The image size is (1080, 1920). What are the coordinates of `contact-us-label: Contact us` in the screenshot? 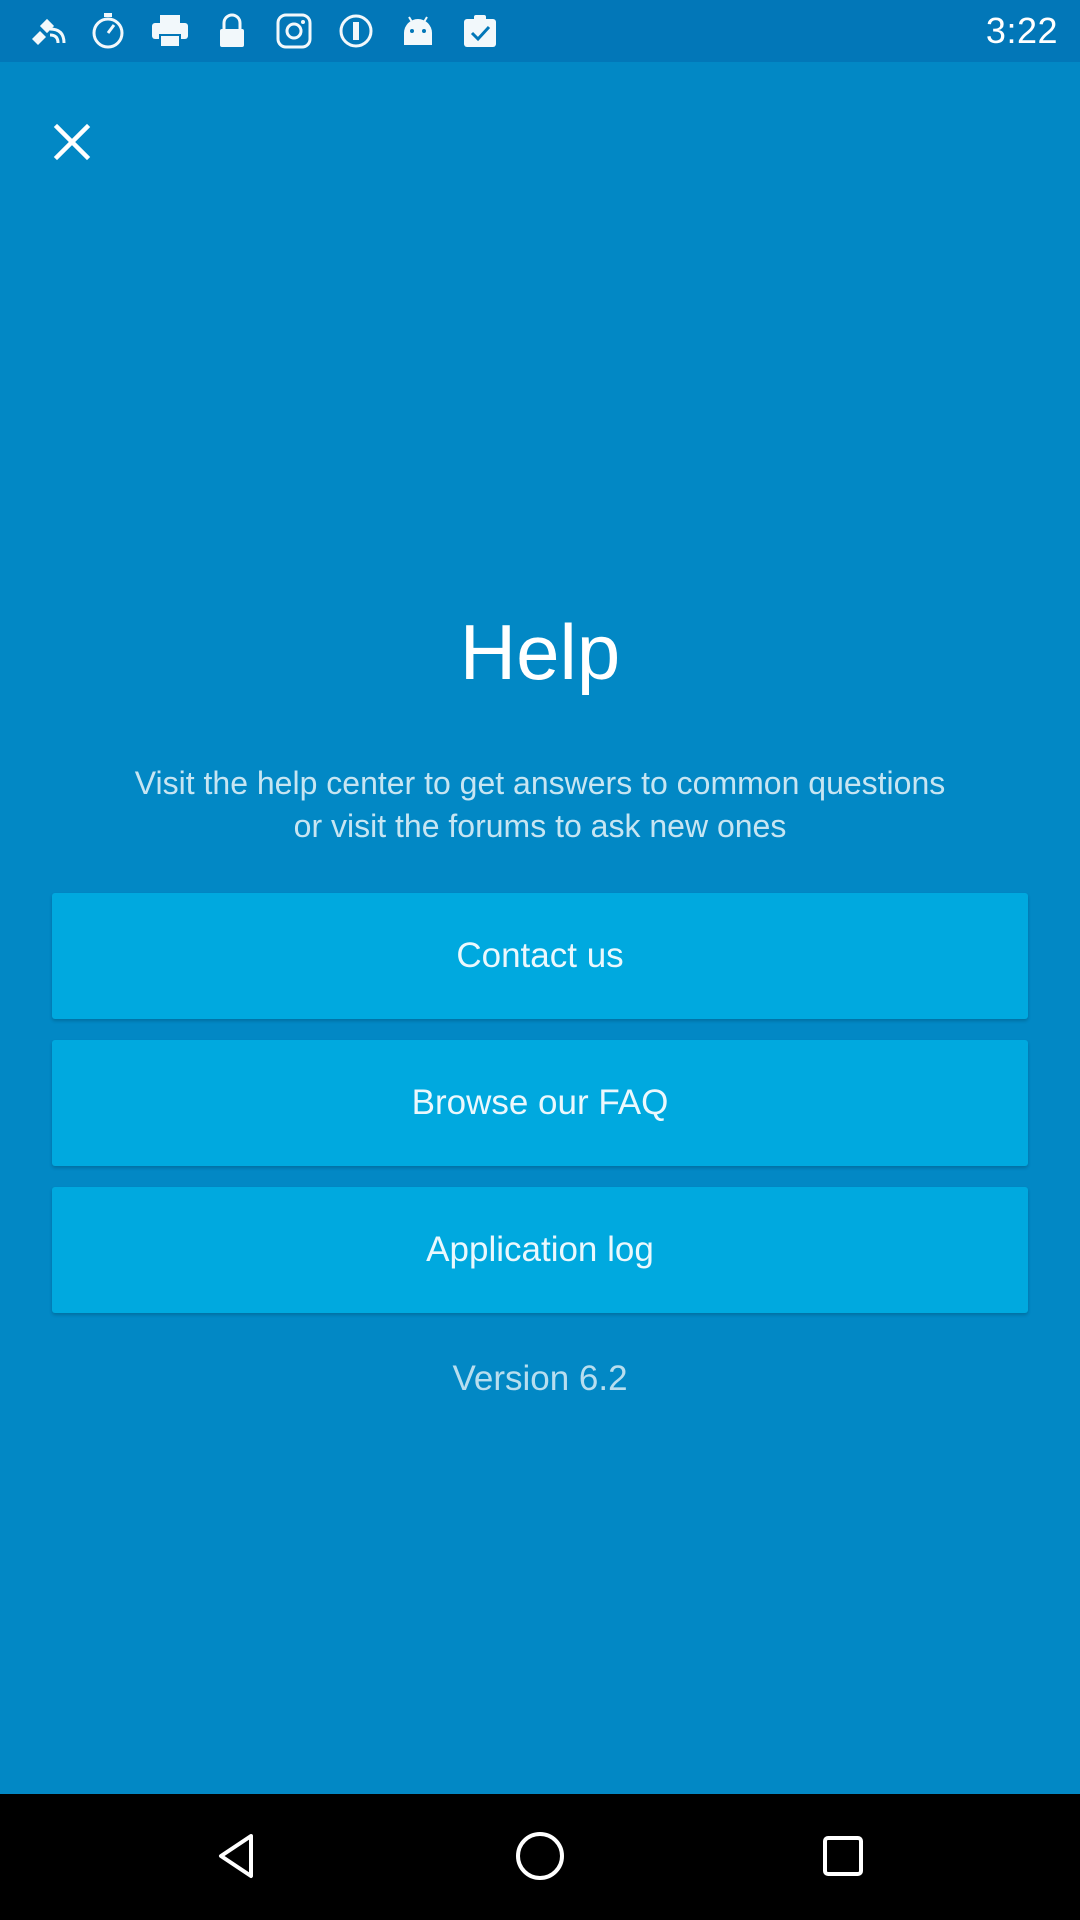 It's located at (540, 955).